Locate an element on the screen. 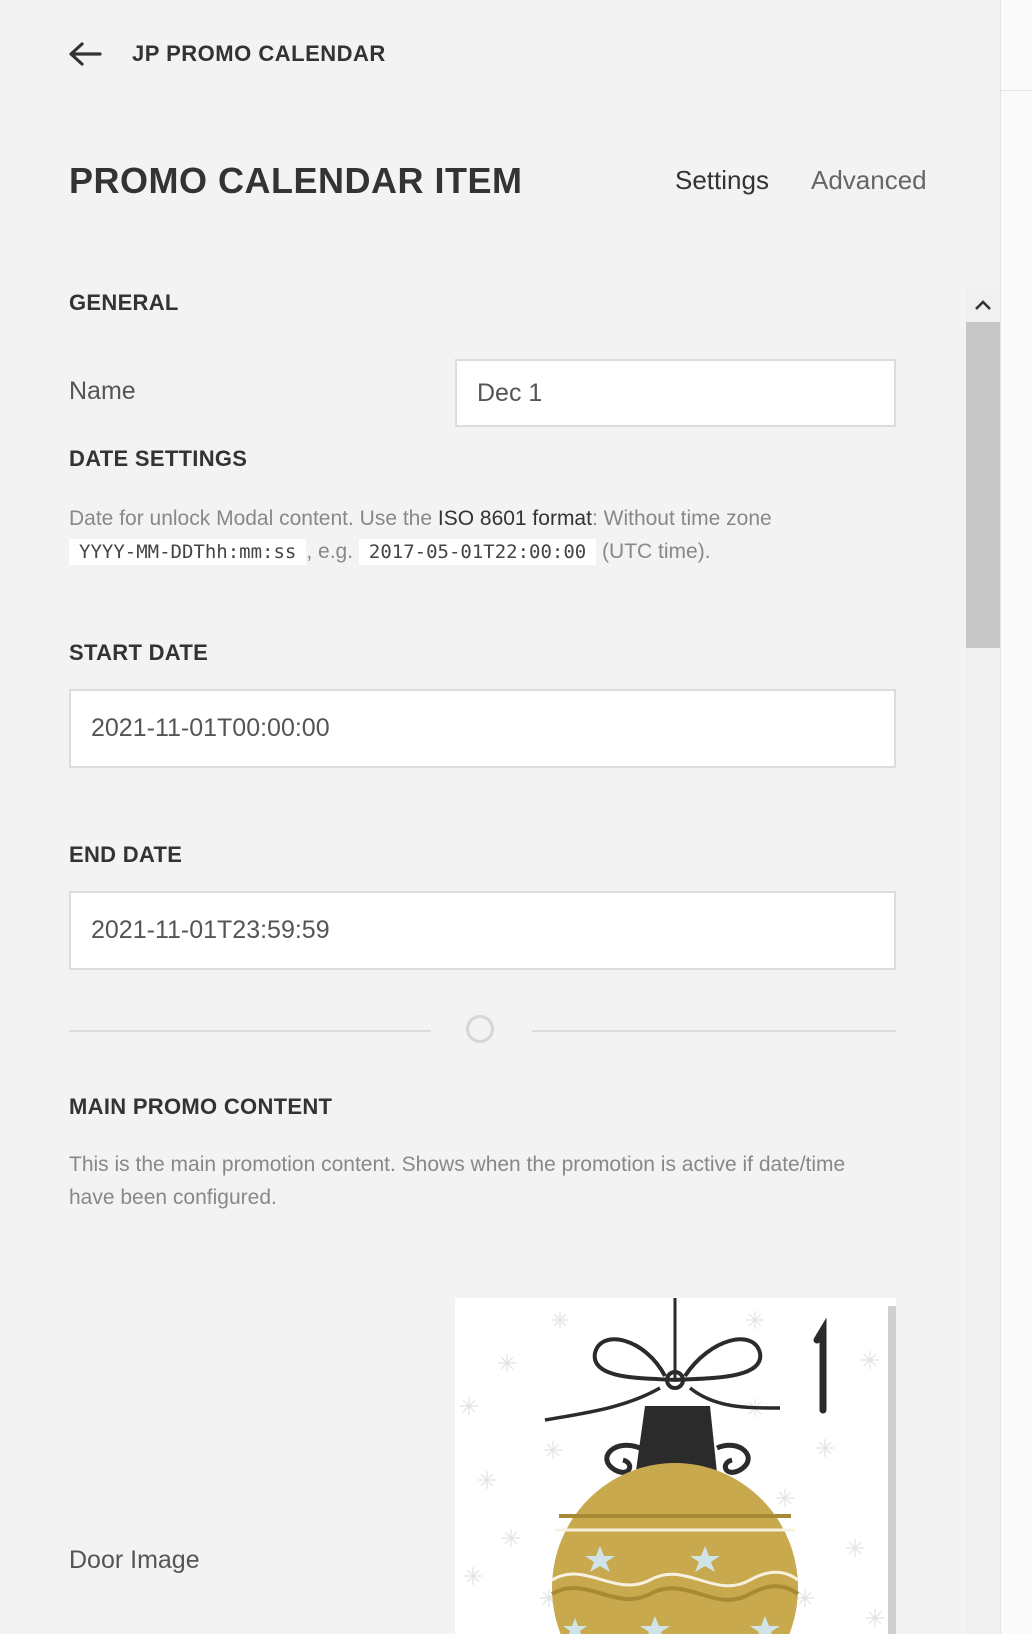 The width and height of the screenshot is (1032, 1634). top-bar: JP PROMO CALENDAR is located at coordinates (227, 54).